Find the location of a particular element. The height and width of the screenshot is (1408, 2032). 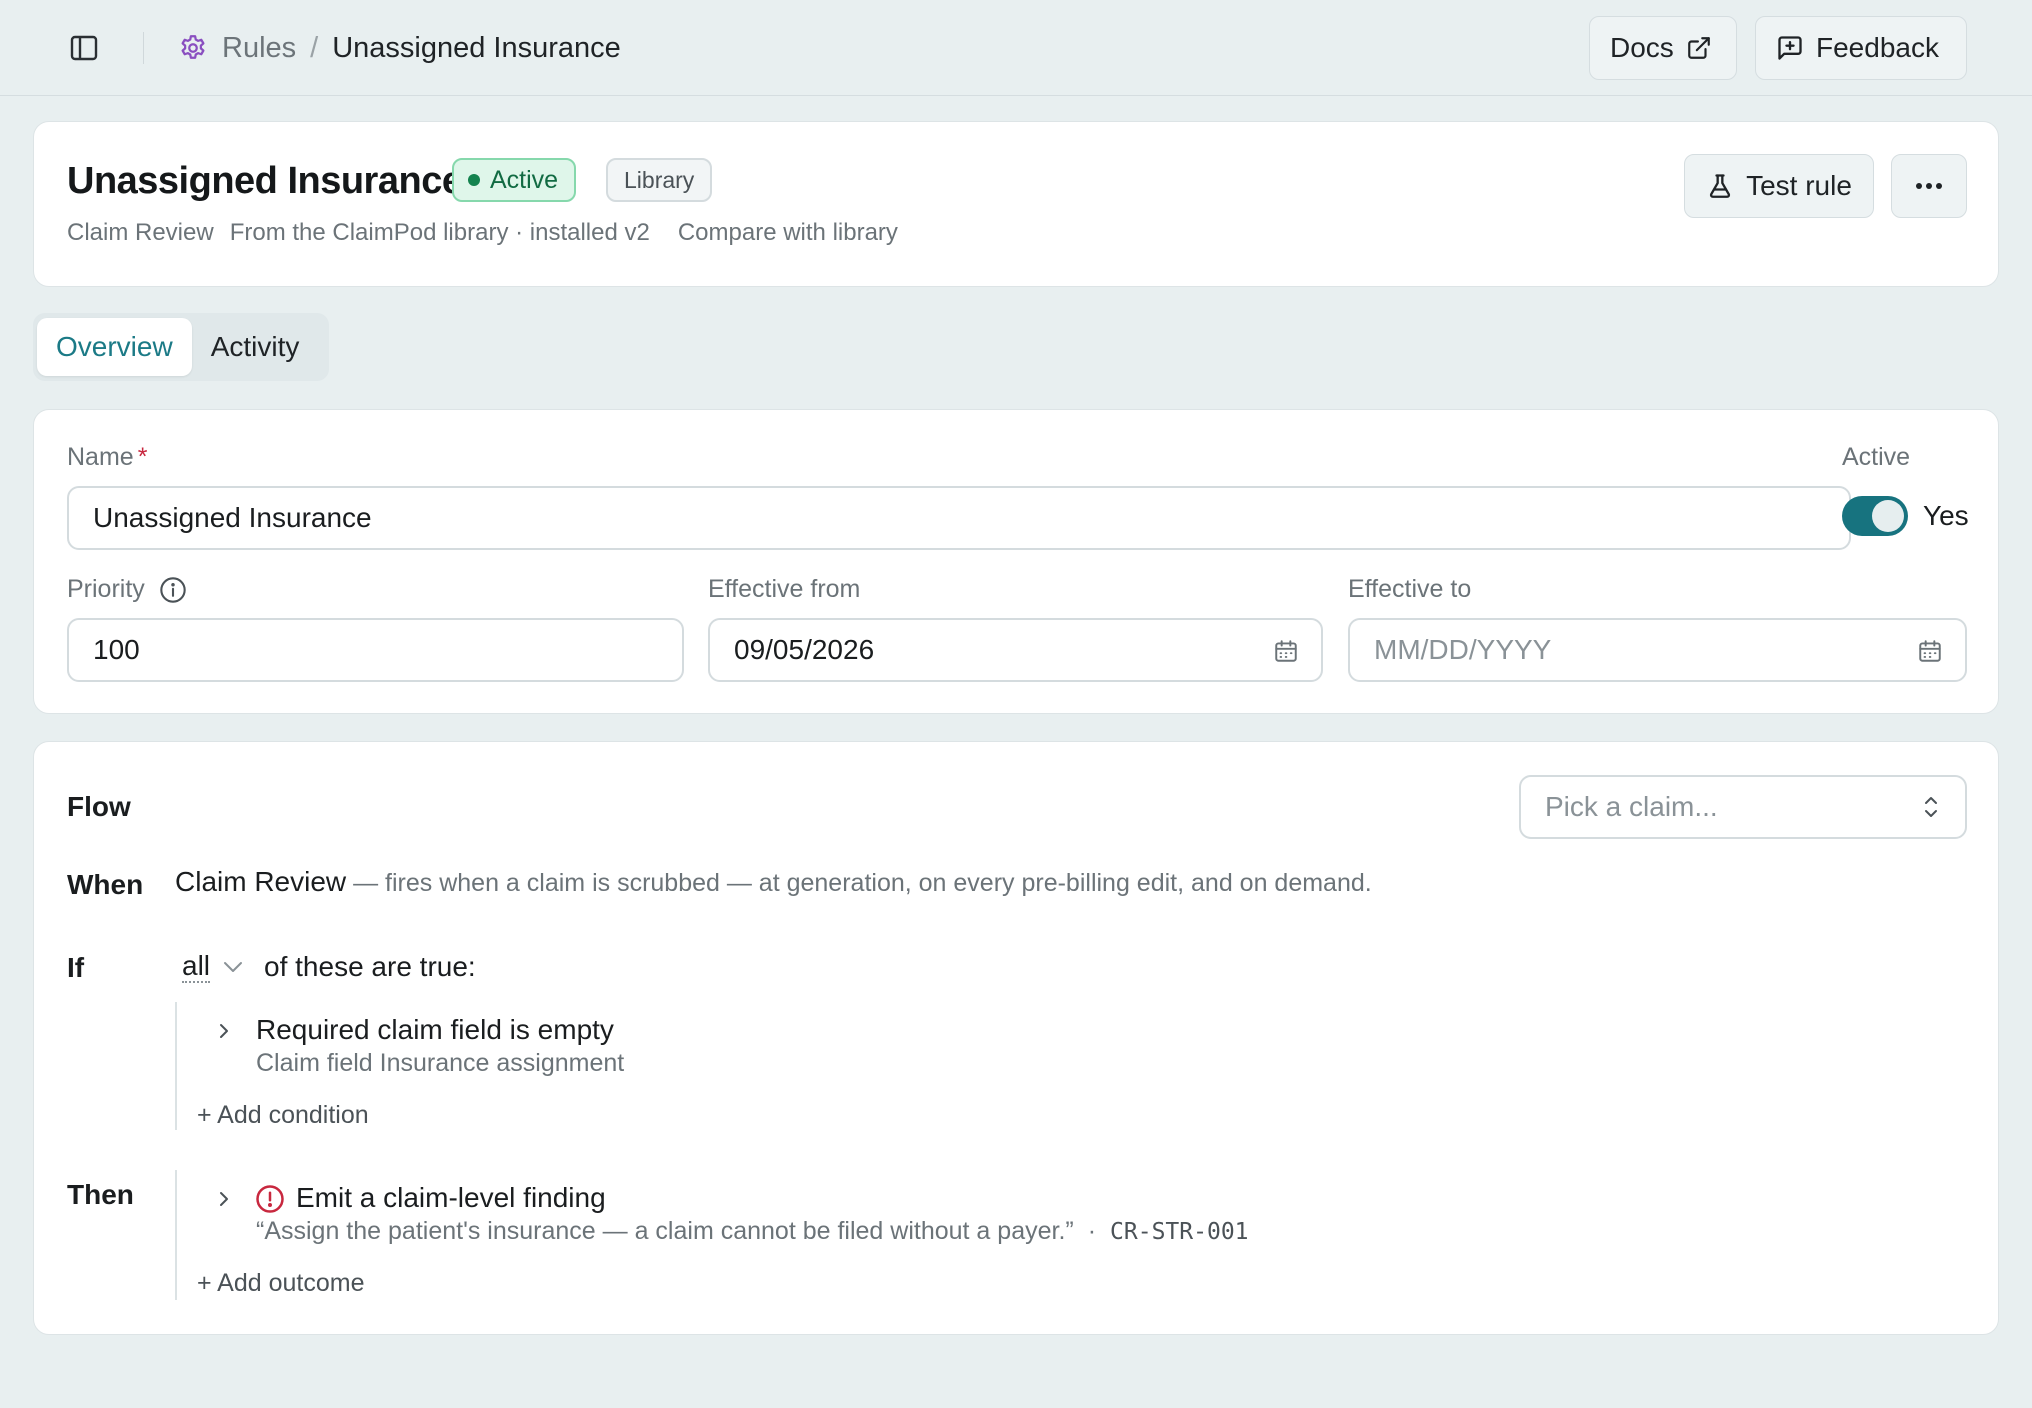

outcomes-branch-line is located at coordinates (176, 1235).